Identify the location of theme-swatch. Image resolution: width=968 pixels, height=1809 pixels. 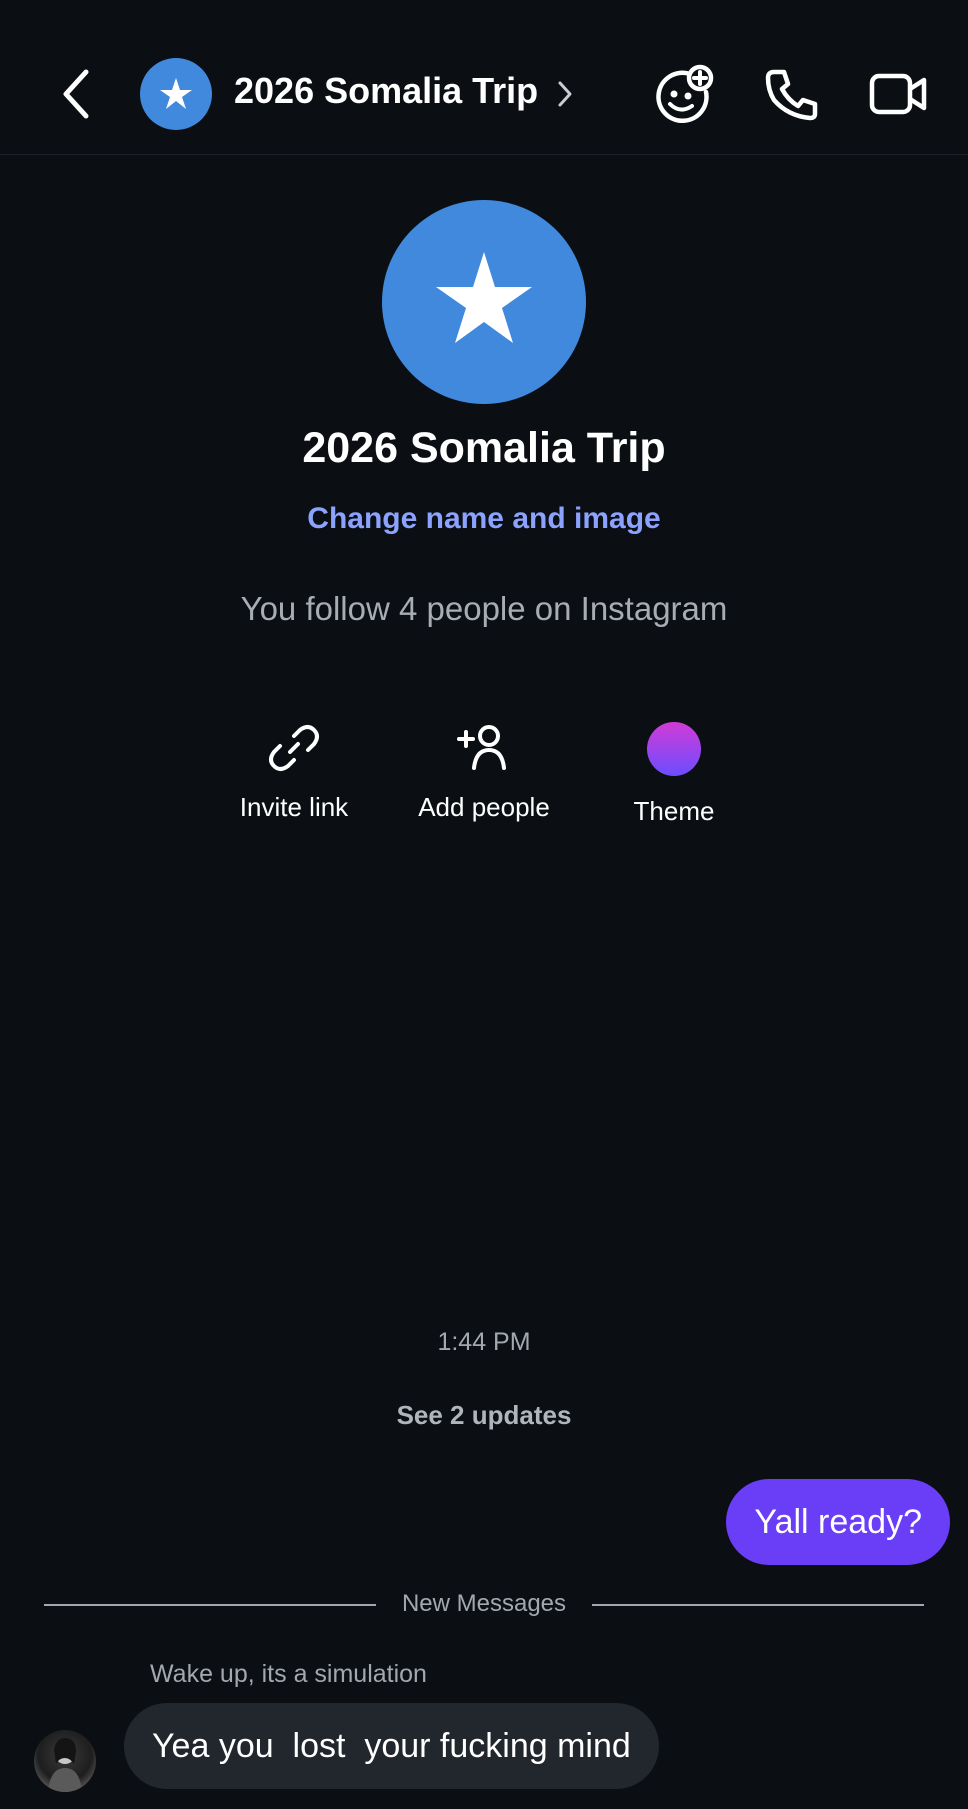
(674, 749).